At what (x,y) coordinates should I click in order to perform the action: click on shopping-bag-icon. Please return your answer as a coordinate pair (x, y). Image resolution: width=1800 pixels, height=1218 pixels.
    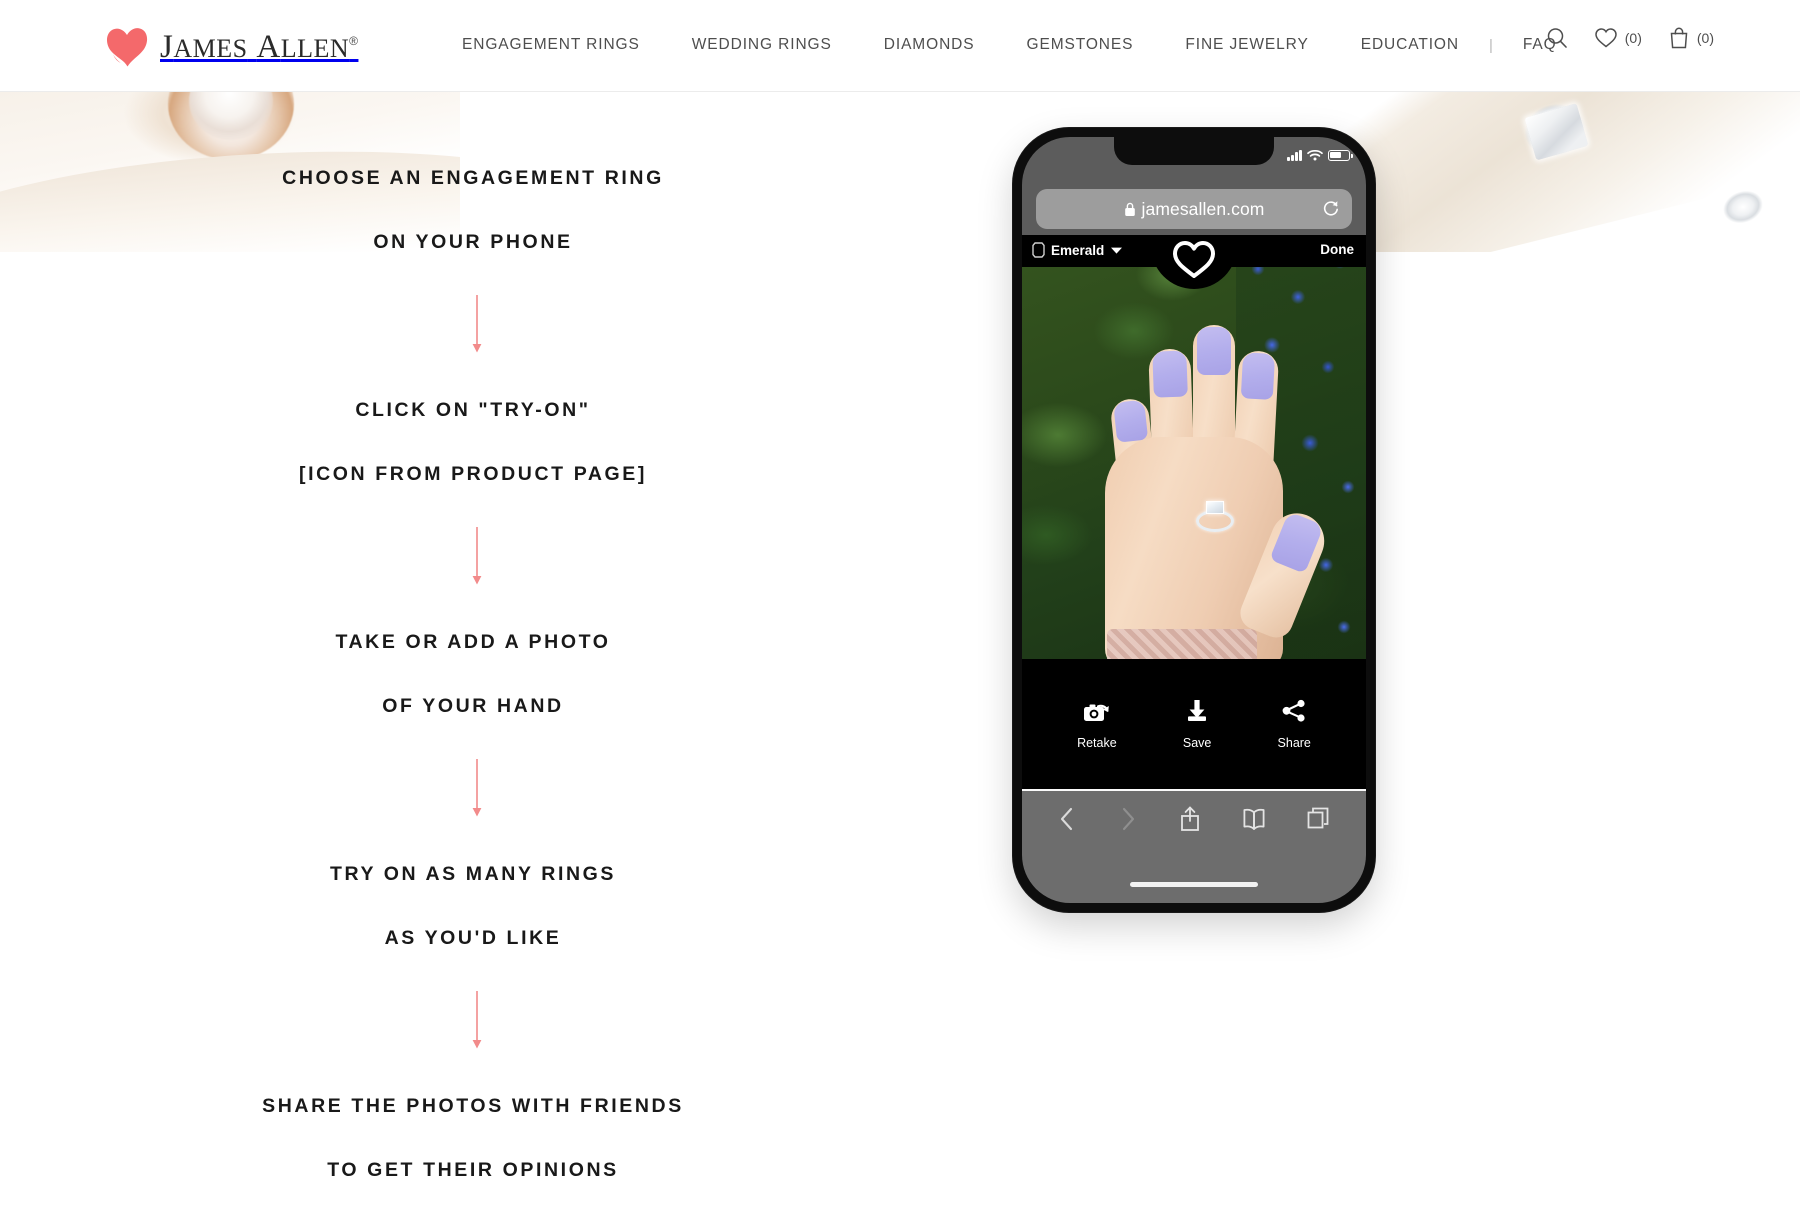
    Looking at the image, I should click on (1679, 38).